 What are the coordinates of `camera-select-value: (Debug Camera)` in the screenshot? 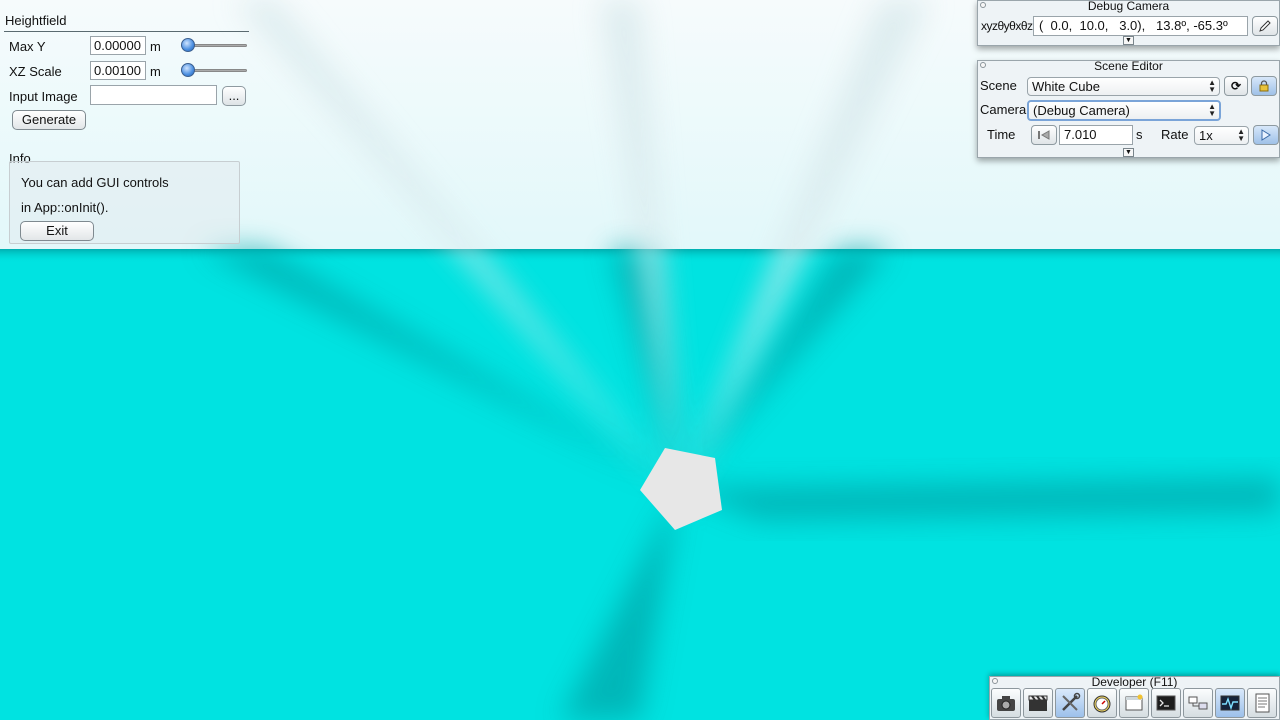 It's located at (1081, 110).